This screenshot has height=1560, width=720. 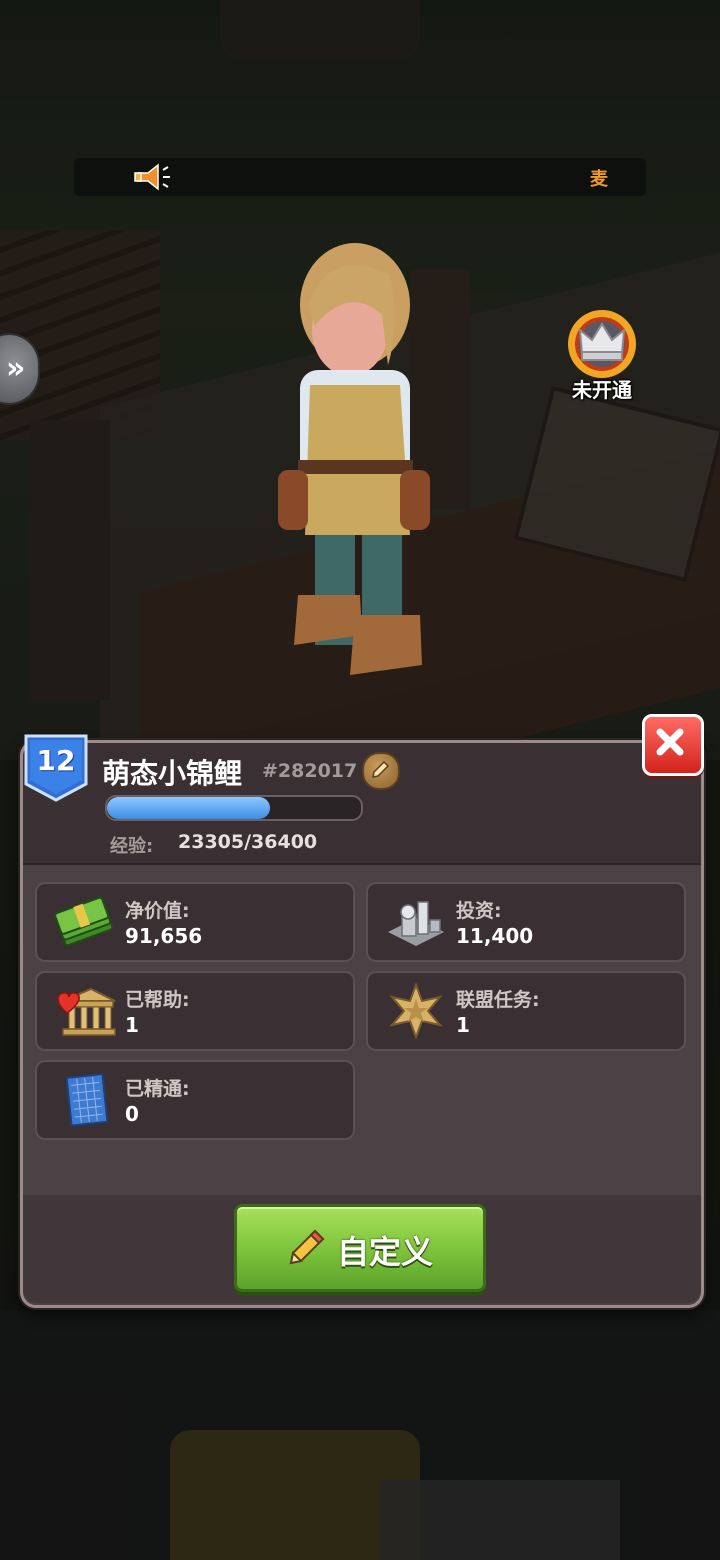 What do you see at coordinates (157, 1000) in the screenshot?
I see `stat-label: 已帮助:` at bounding box center [157, 1000].